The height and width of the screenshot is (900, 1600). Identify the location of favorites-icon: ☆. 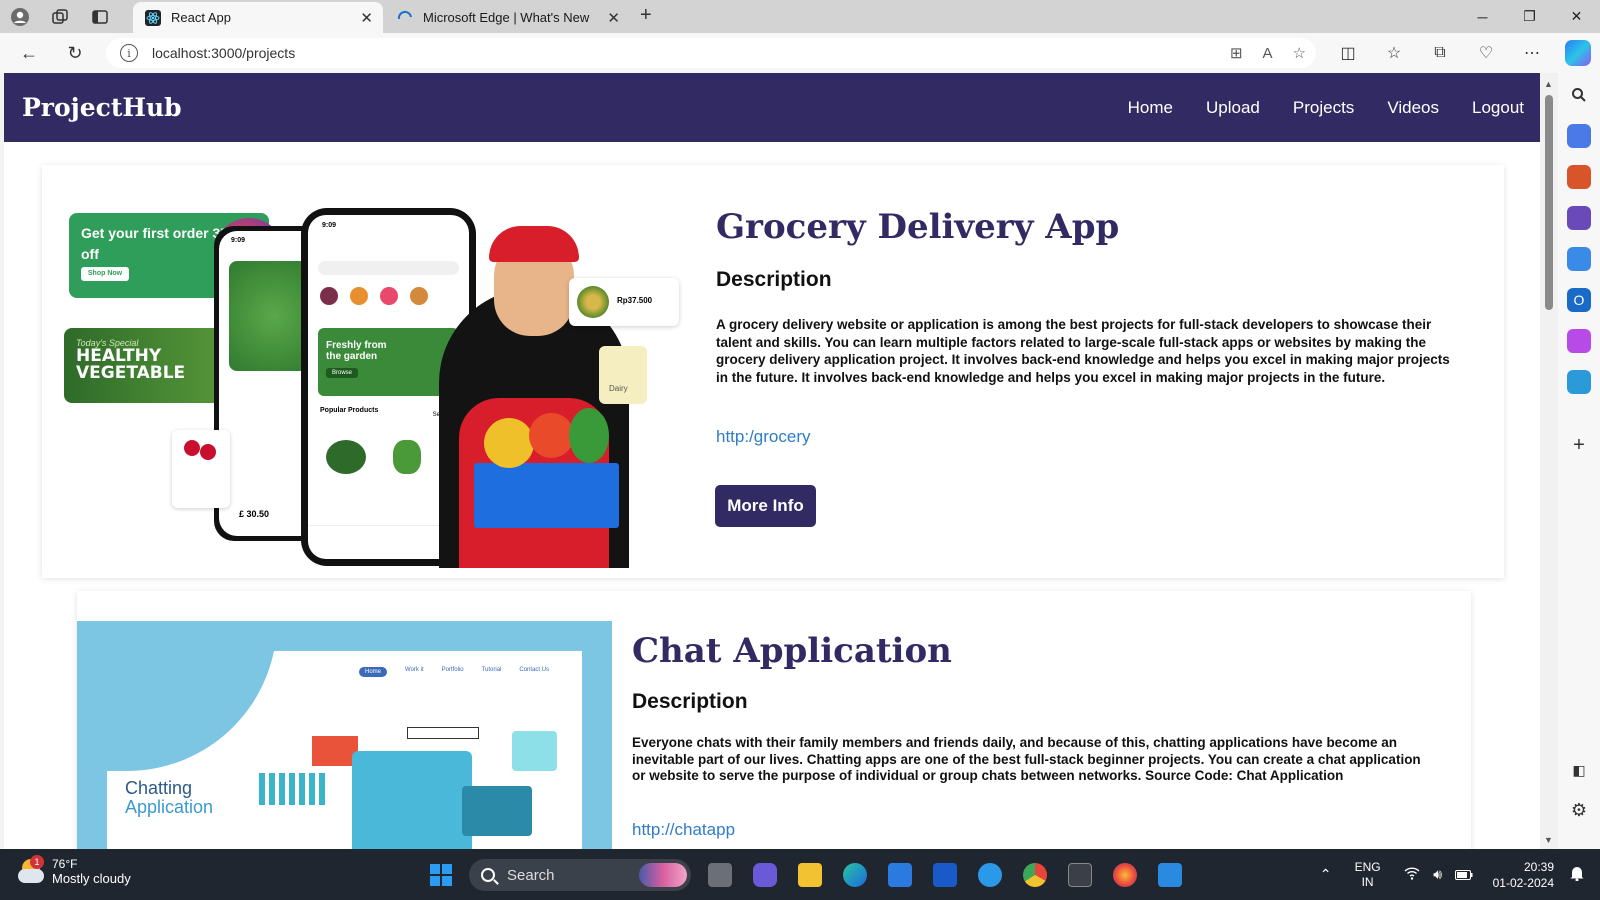
(1394, 53).